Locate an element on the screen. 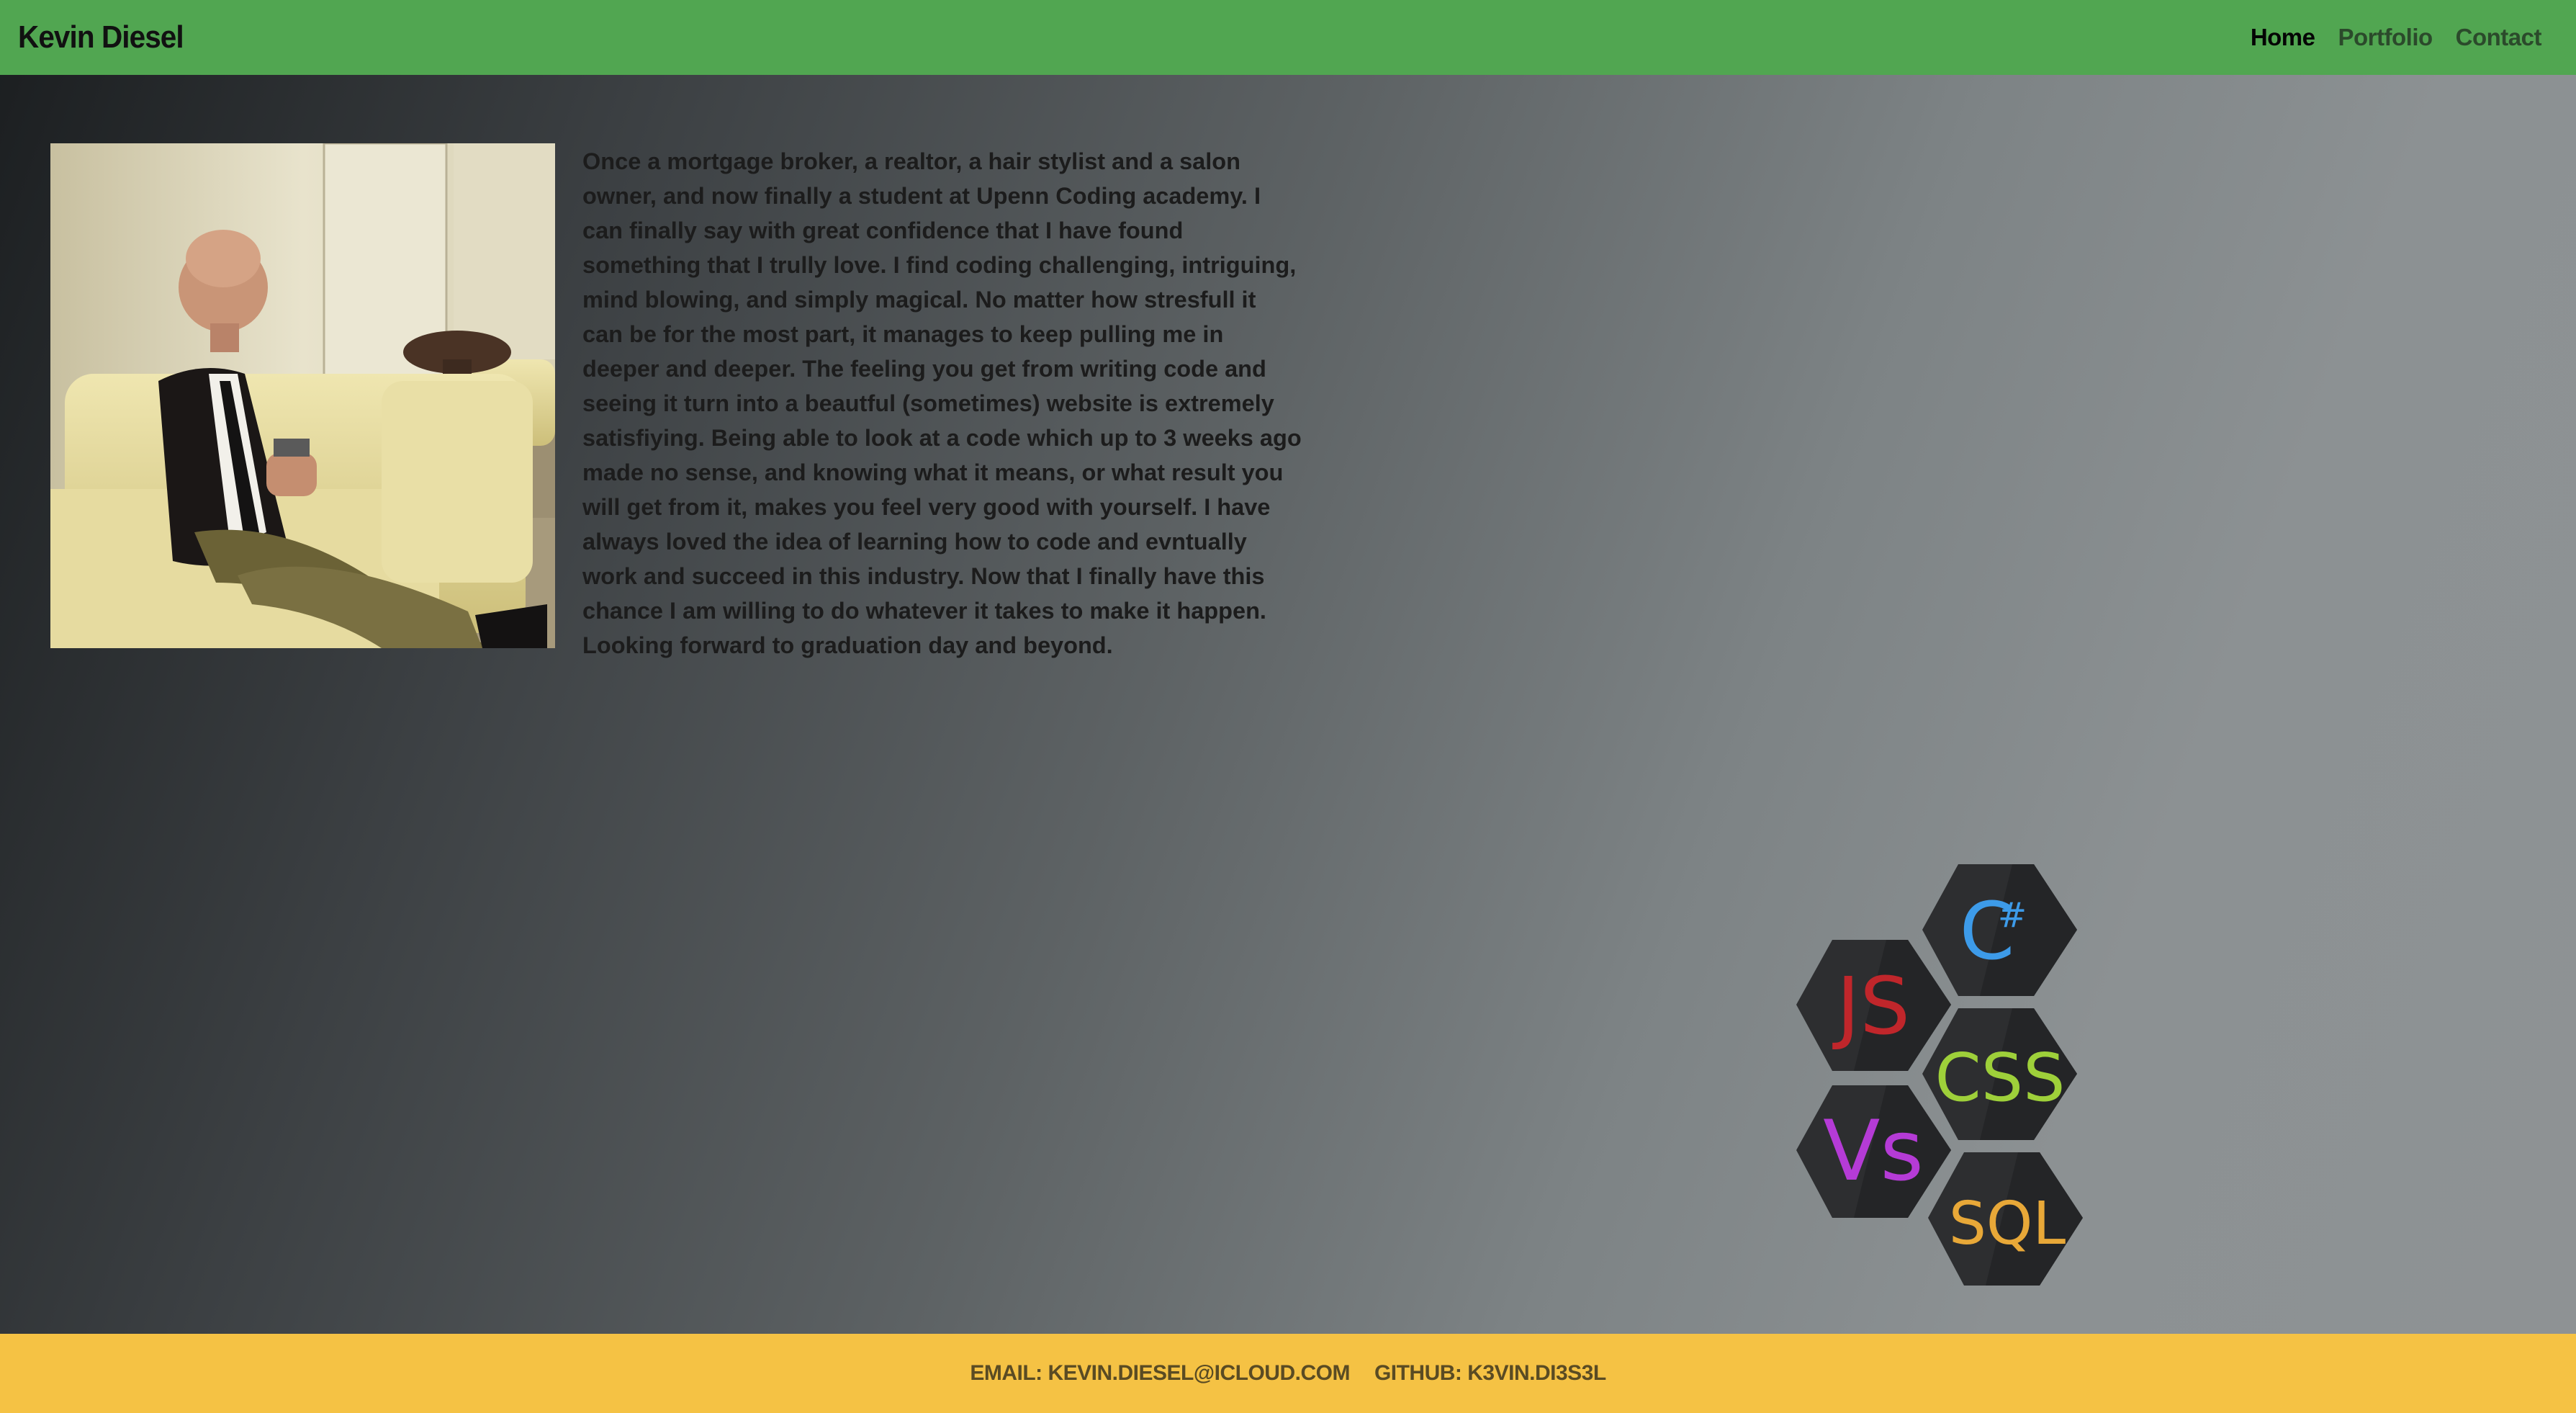  nav-links: Home Portfolio Contact is located at coordinates (2396, 37).